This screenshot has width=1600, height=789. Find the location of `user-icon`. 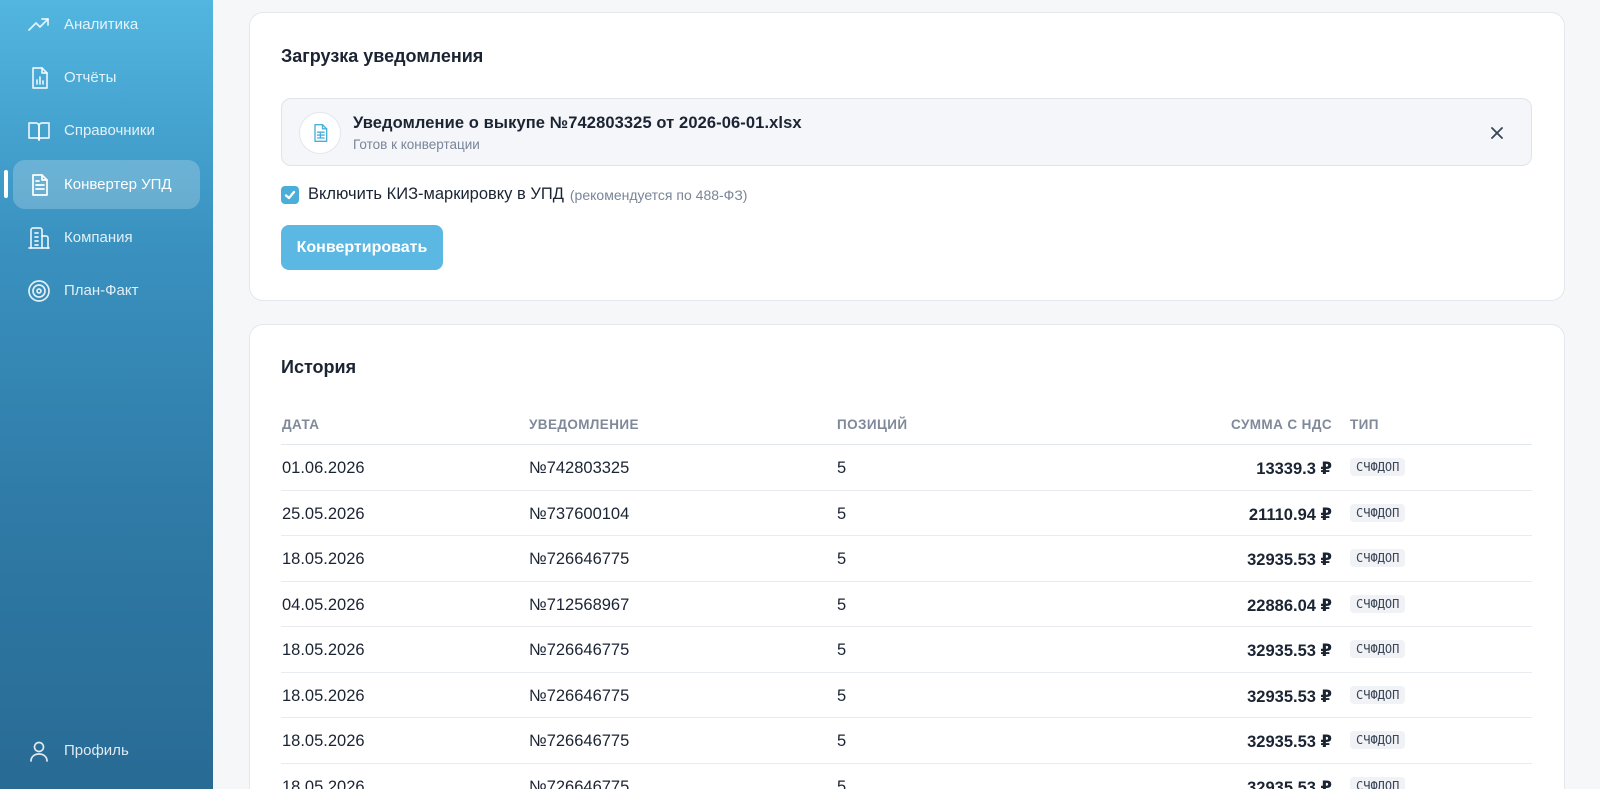

user-icon is located at coordinates (39, 751).